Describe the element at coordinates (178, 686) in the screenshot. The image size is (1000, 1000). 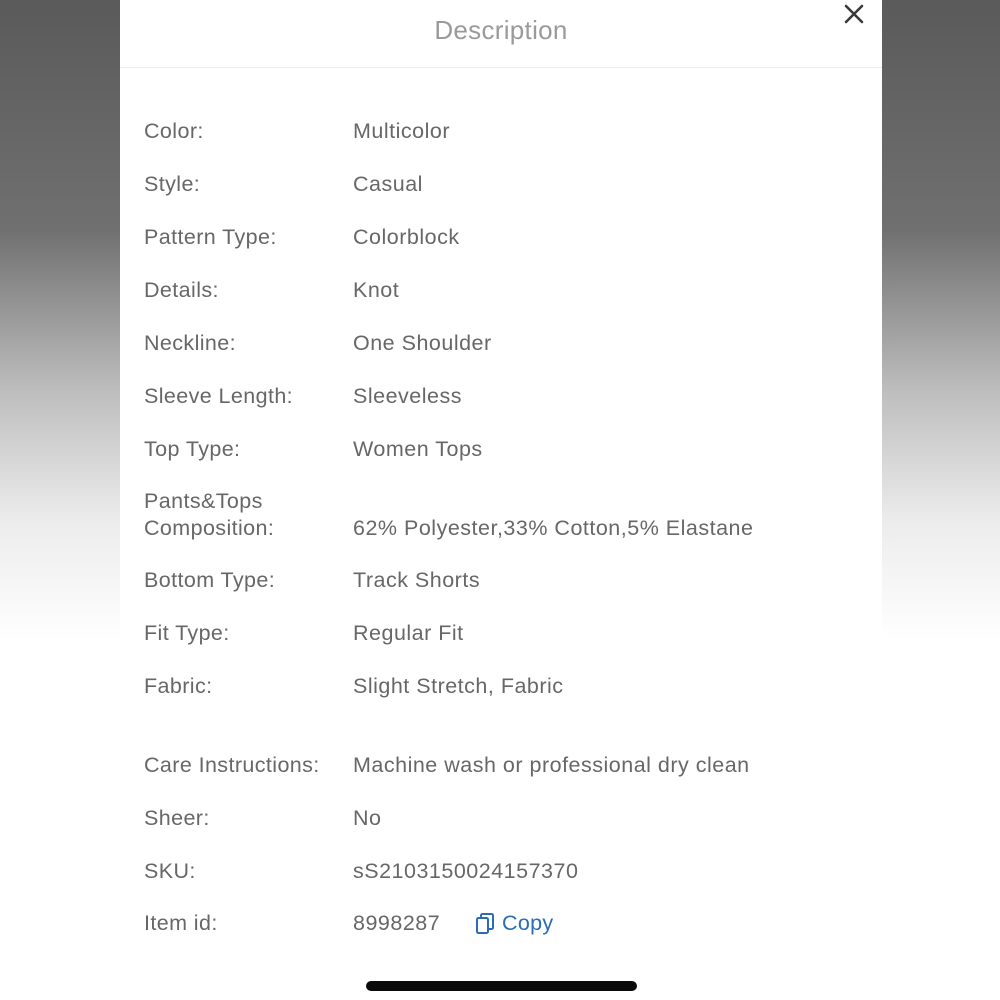
I see `attr-label: Fabric:` at that location.